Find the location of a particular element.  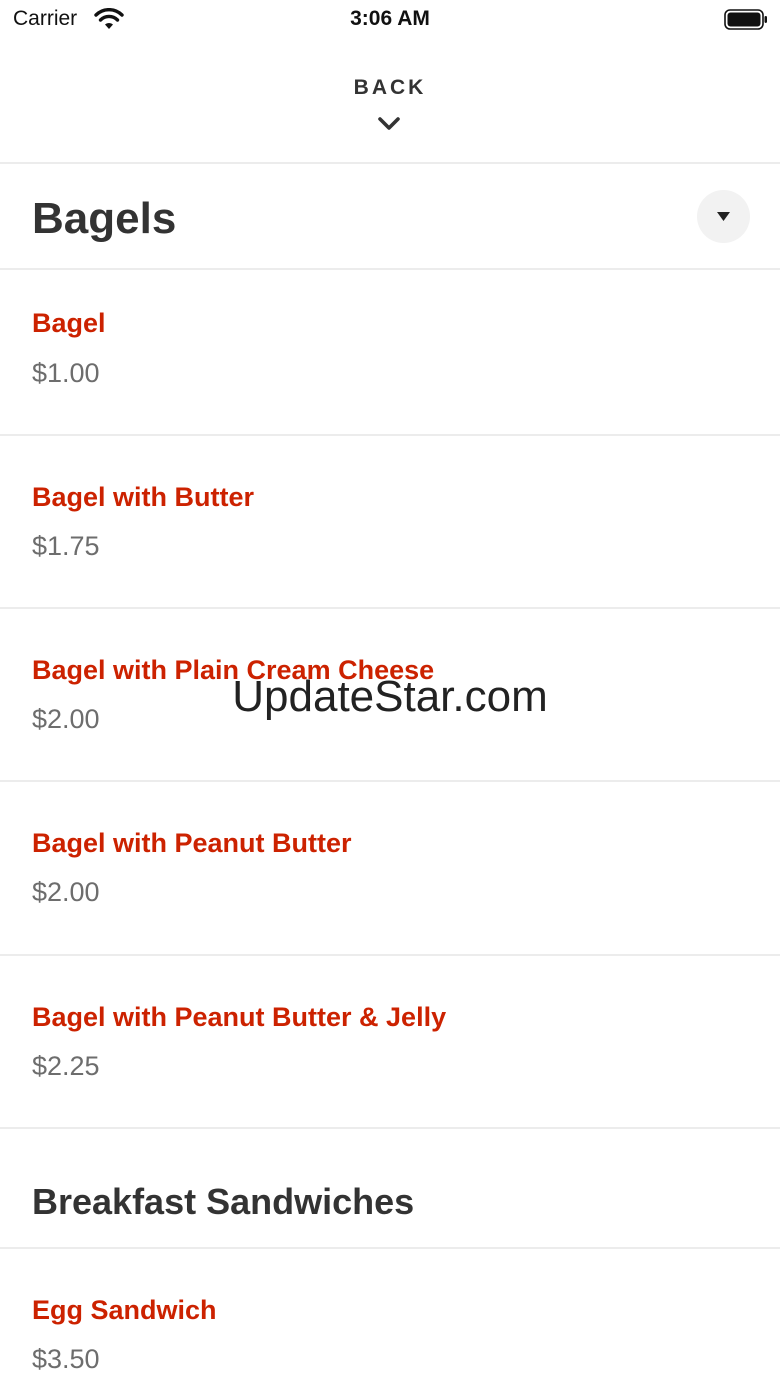

caret-down-icon is located at coordinates (723, 216).